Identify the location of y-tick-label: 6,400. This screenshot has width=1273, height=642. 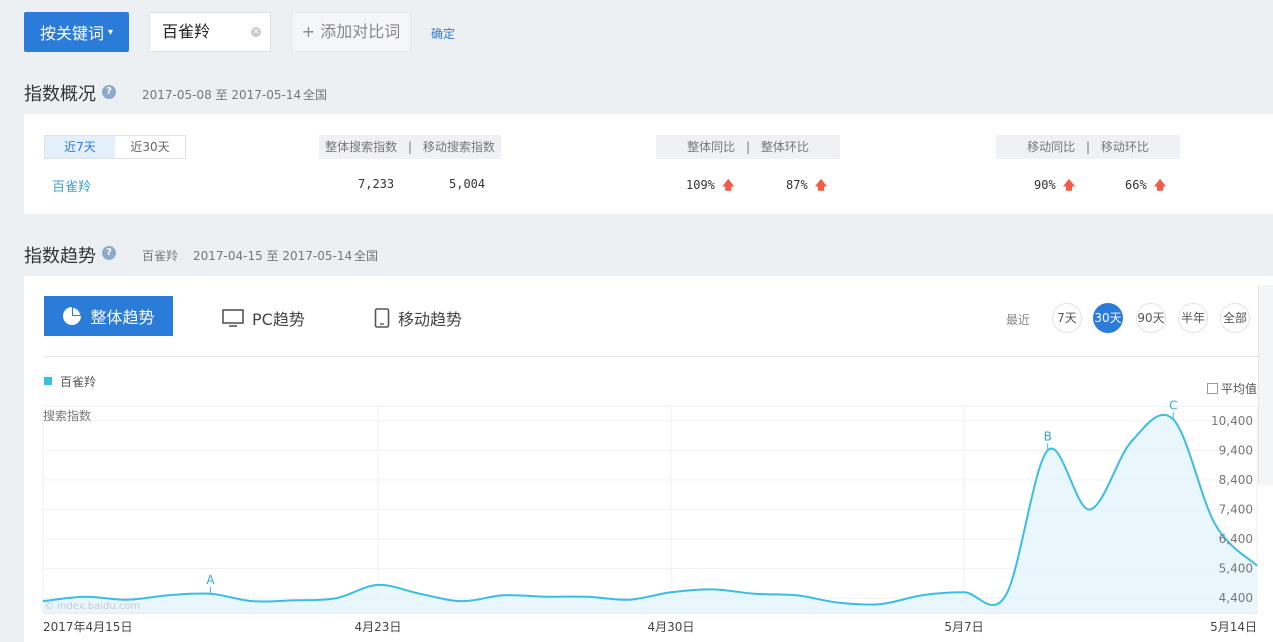
(1236, 539).